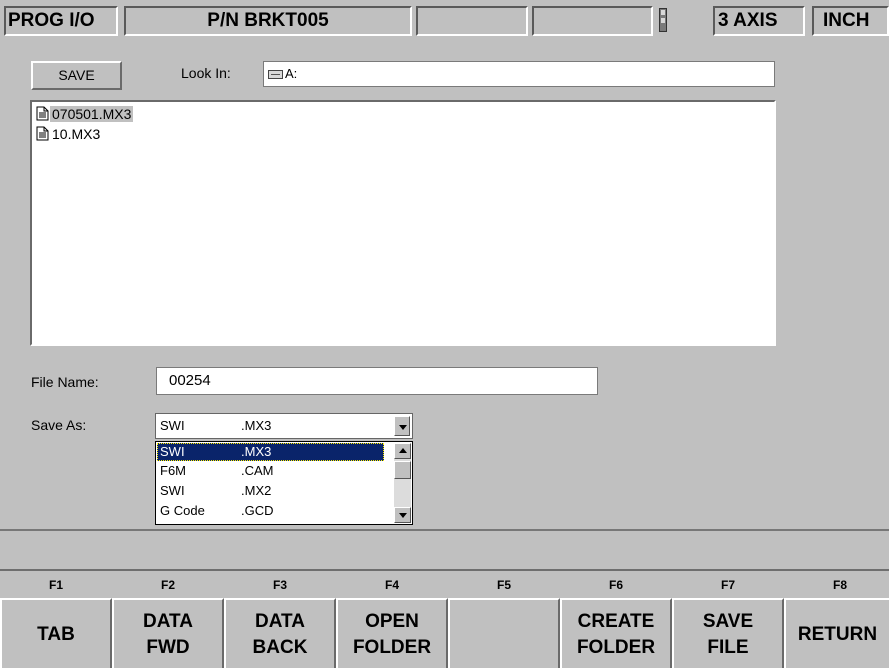 The image size is (889, 668). I want to click on option-type: G Code, so click(182, 510).